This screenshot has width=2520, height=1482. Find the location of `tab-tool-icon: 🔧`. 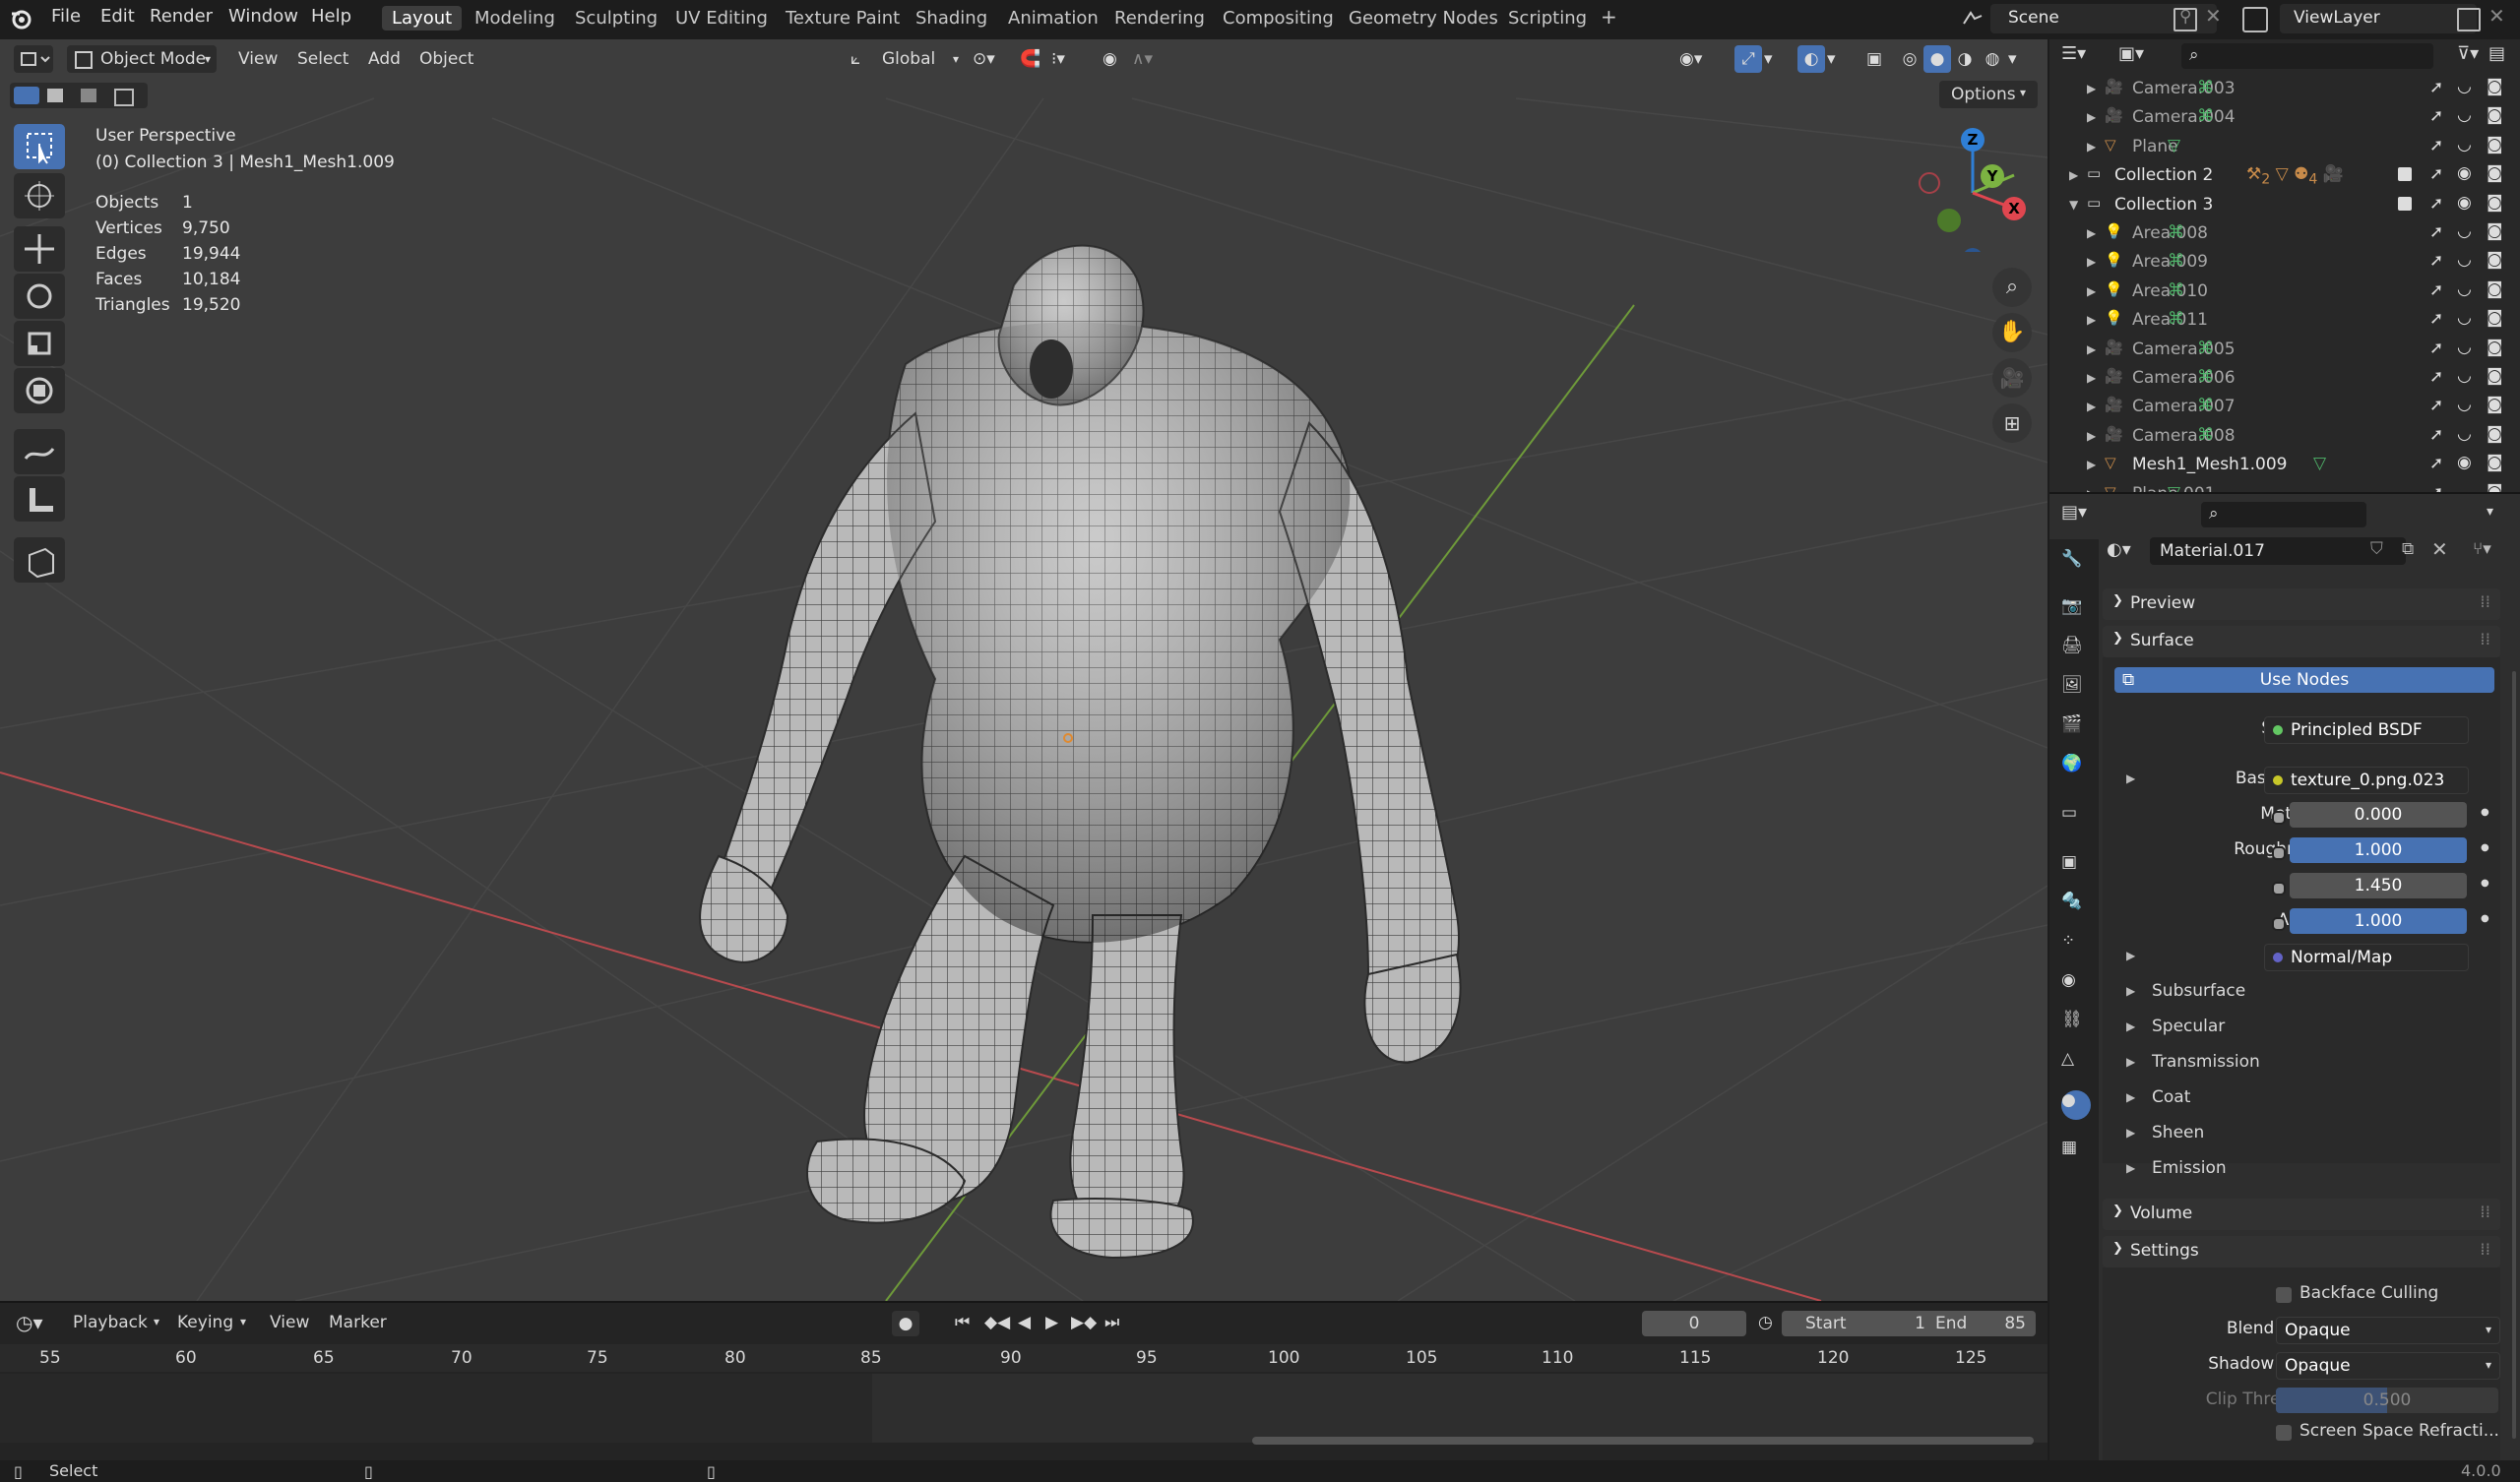

tab-tool-icon: 🔧 is located at coordinates (2076, 564).